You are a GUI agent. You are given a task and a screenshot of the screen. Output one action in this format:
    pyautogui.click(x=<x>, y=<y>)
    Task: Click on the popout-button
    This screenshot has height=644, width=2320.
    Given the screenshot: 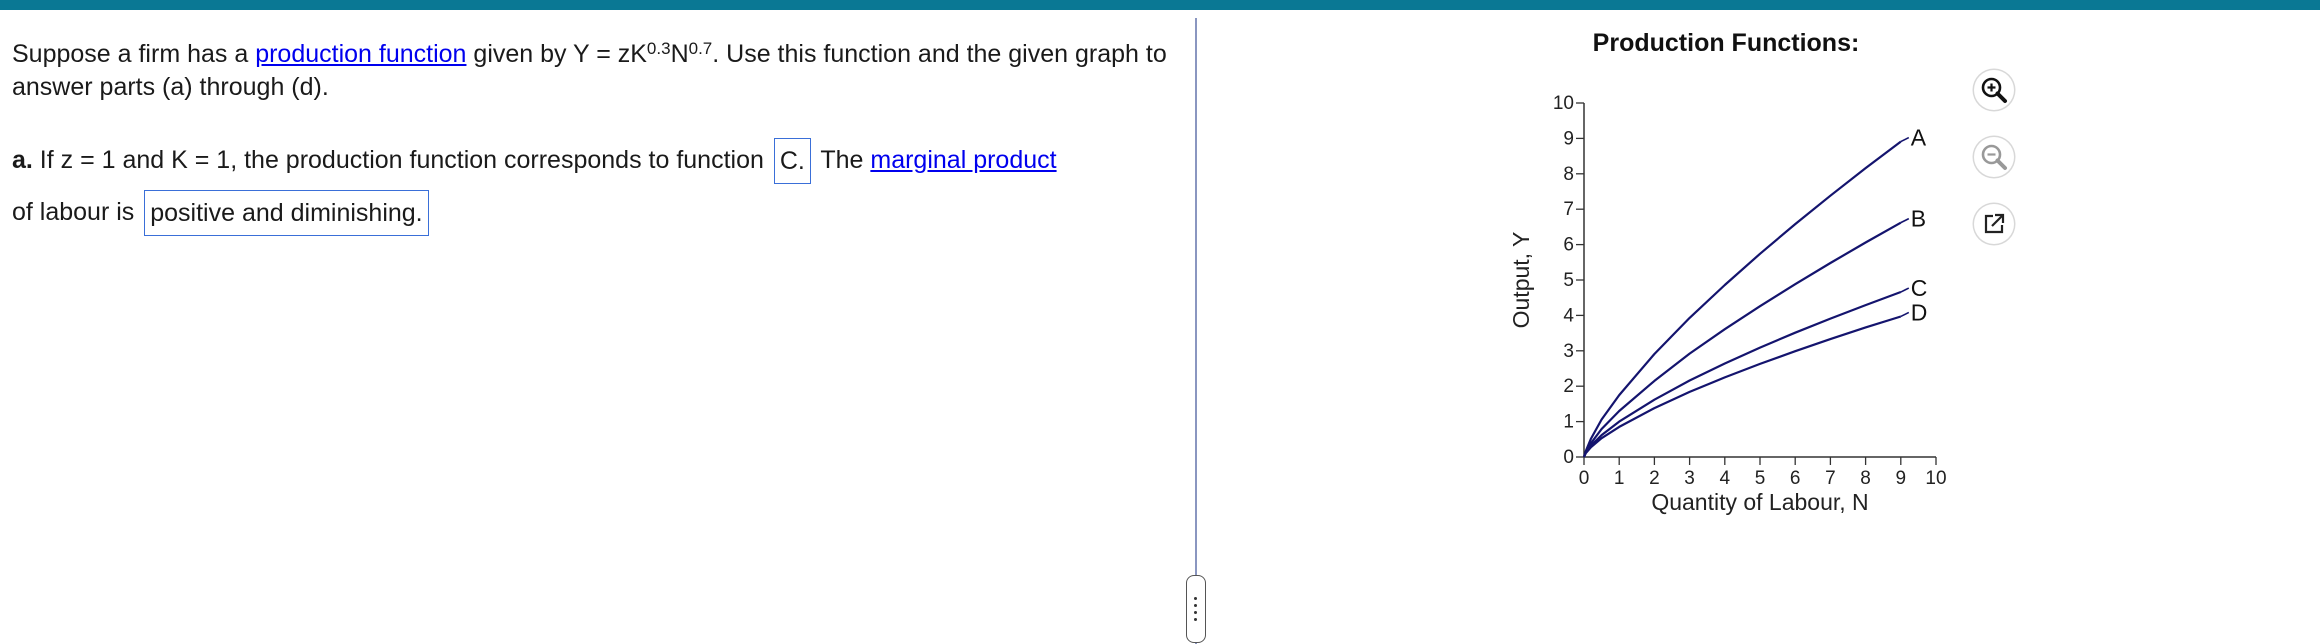 What is the action you would take?
    pyautogui.click(x=1994, y=224)
    